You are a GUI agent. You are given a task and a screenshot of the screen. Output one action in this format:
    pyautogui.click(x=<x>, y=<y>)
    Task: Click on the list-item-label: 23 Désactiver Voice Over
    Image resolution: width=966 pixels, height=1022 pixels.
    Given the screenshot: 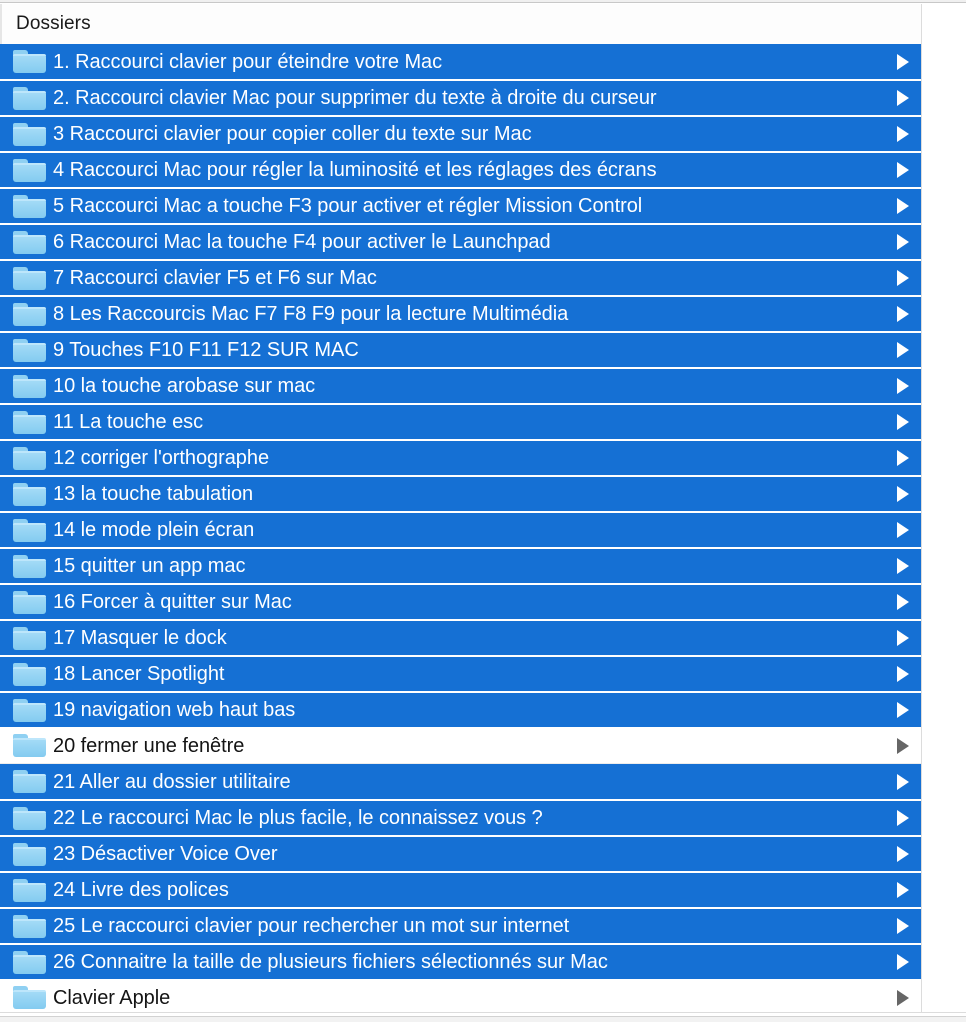 What is the action you would take?
    pyautogui.click(x=165, y=854)
    